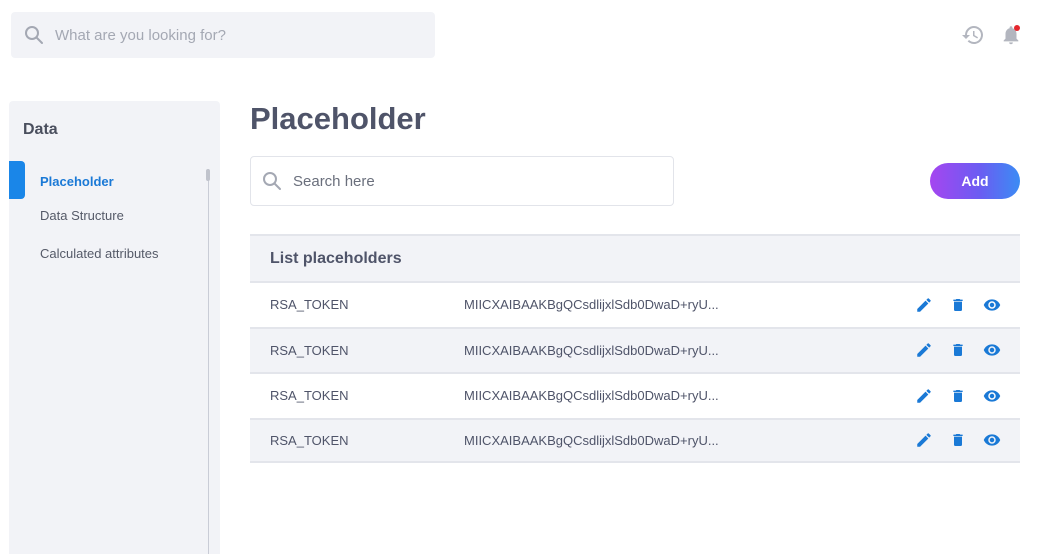  I want to click on sidebar-title: Data, so click(40, 129).